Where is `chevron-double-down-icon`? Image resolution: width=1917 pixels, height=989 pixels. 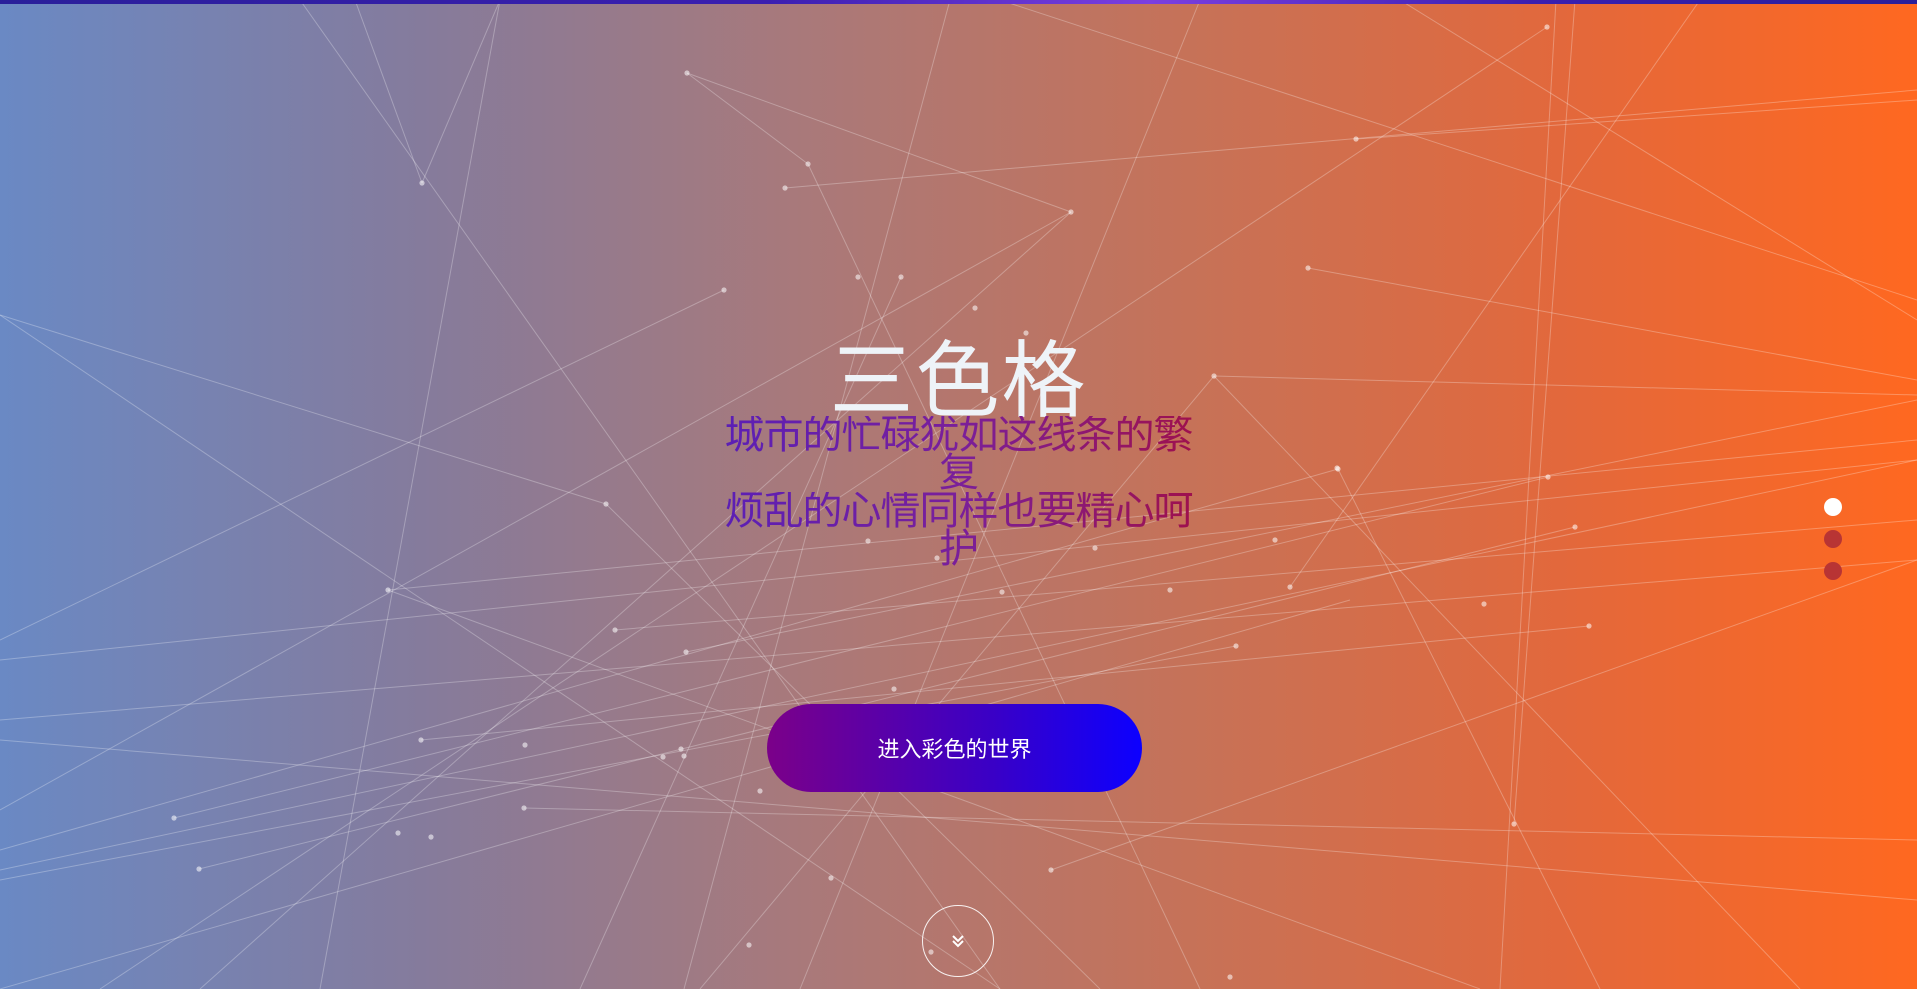 chevron-double-down-icon is located at coordinates (958, 941).